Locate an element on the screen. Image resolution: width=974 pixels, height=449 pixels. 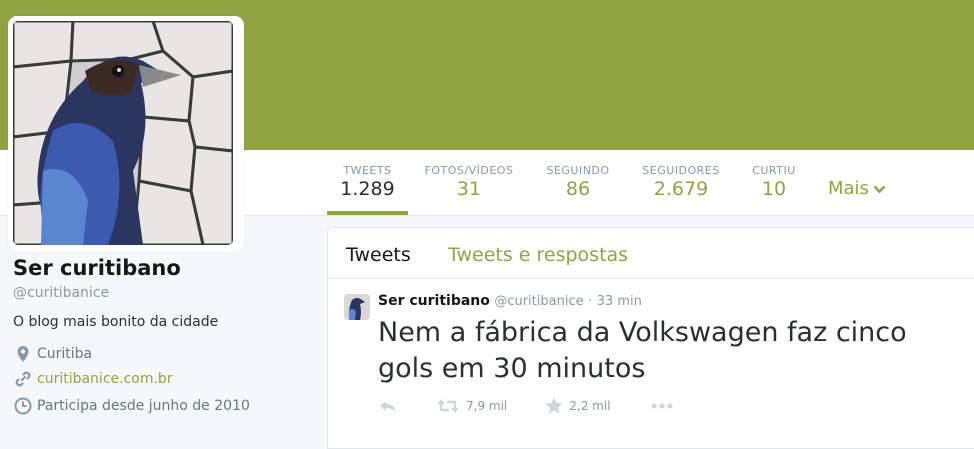
tweet-actions: 7,9 mil 2,2 mil is located at coordinates (525, 405).